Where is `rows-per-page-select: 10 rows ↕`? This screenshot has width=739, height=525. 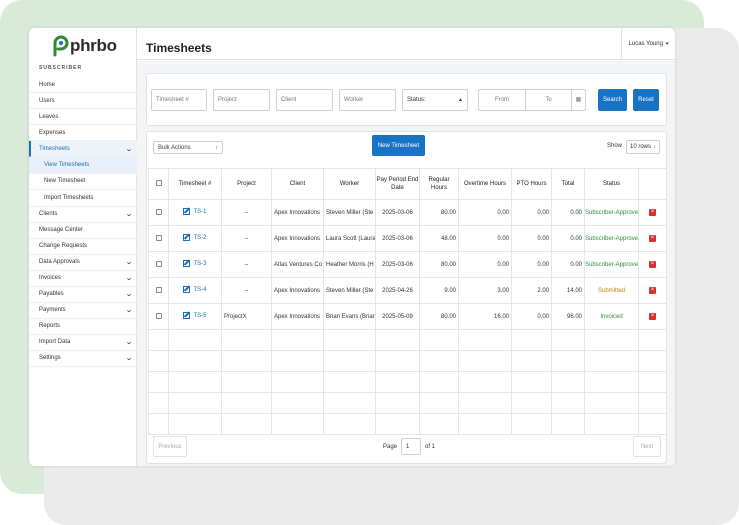
rows-per-page-select: 10 rows ↕ is located at coordinates (643, 147).